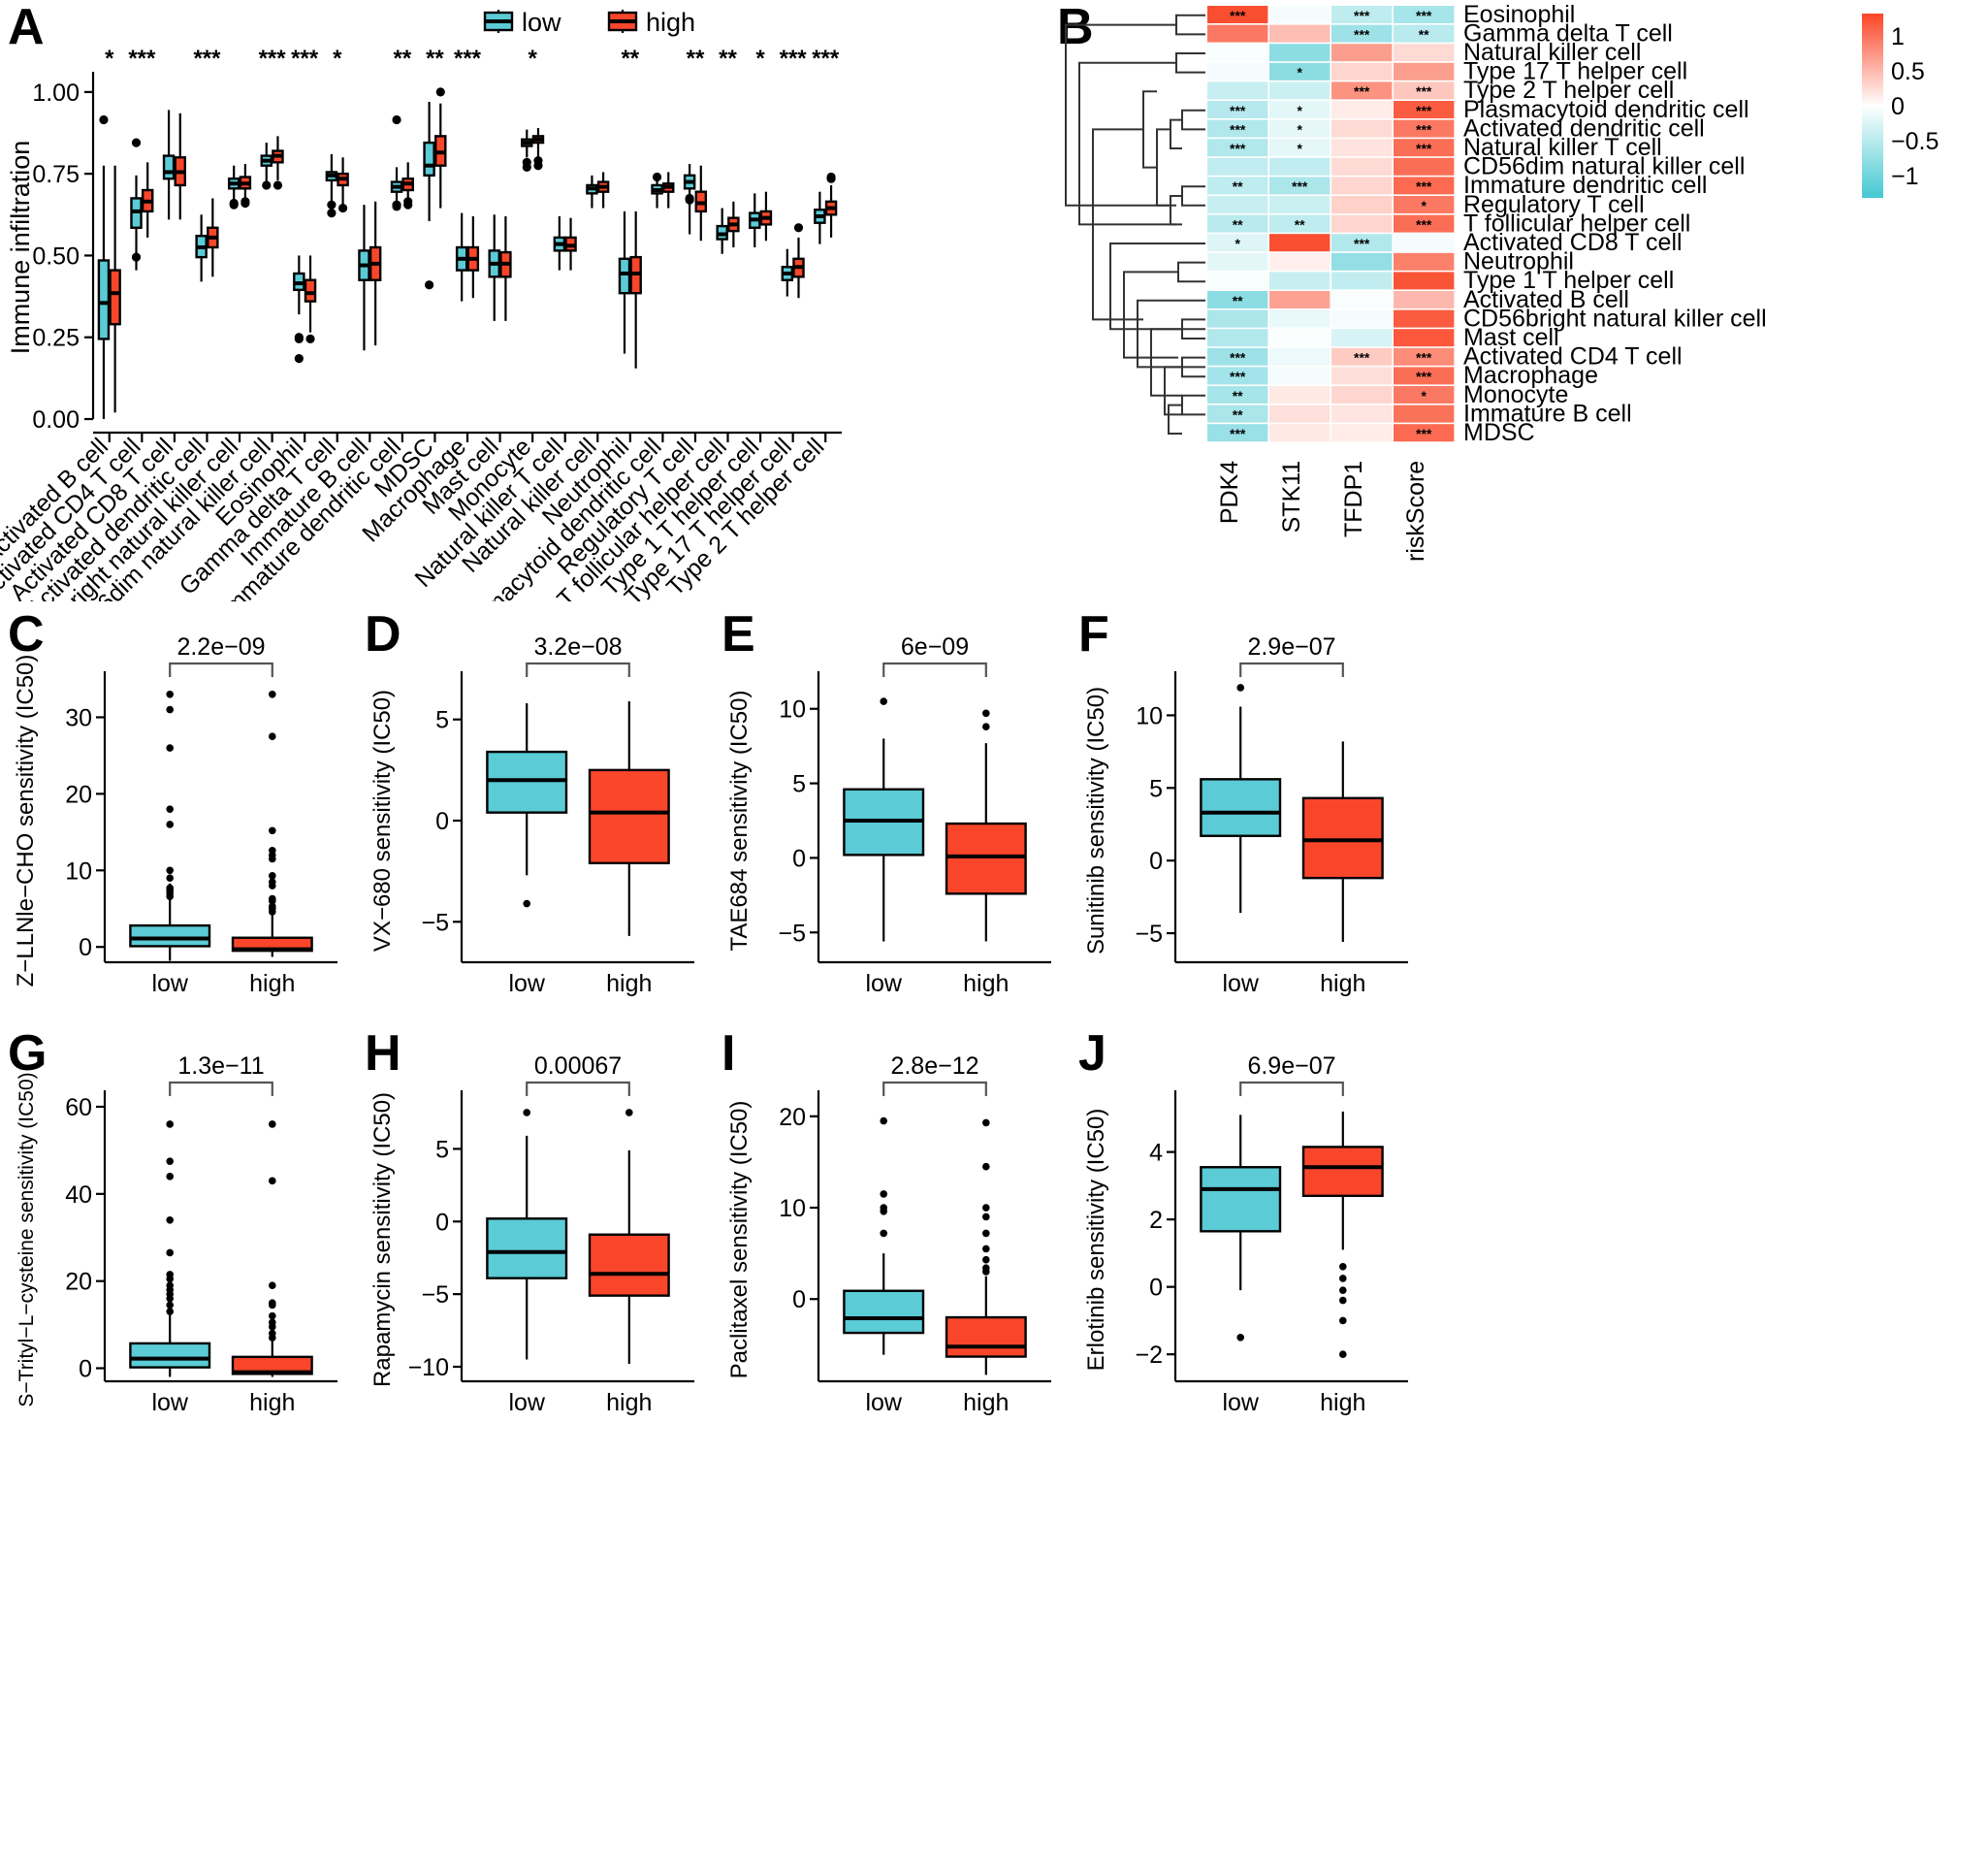 Image resolution: width=1988 pixels, height=1876 pixels. I want to click on heatmap-row-label: MDSC, so click(1499, 432).